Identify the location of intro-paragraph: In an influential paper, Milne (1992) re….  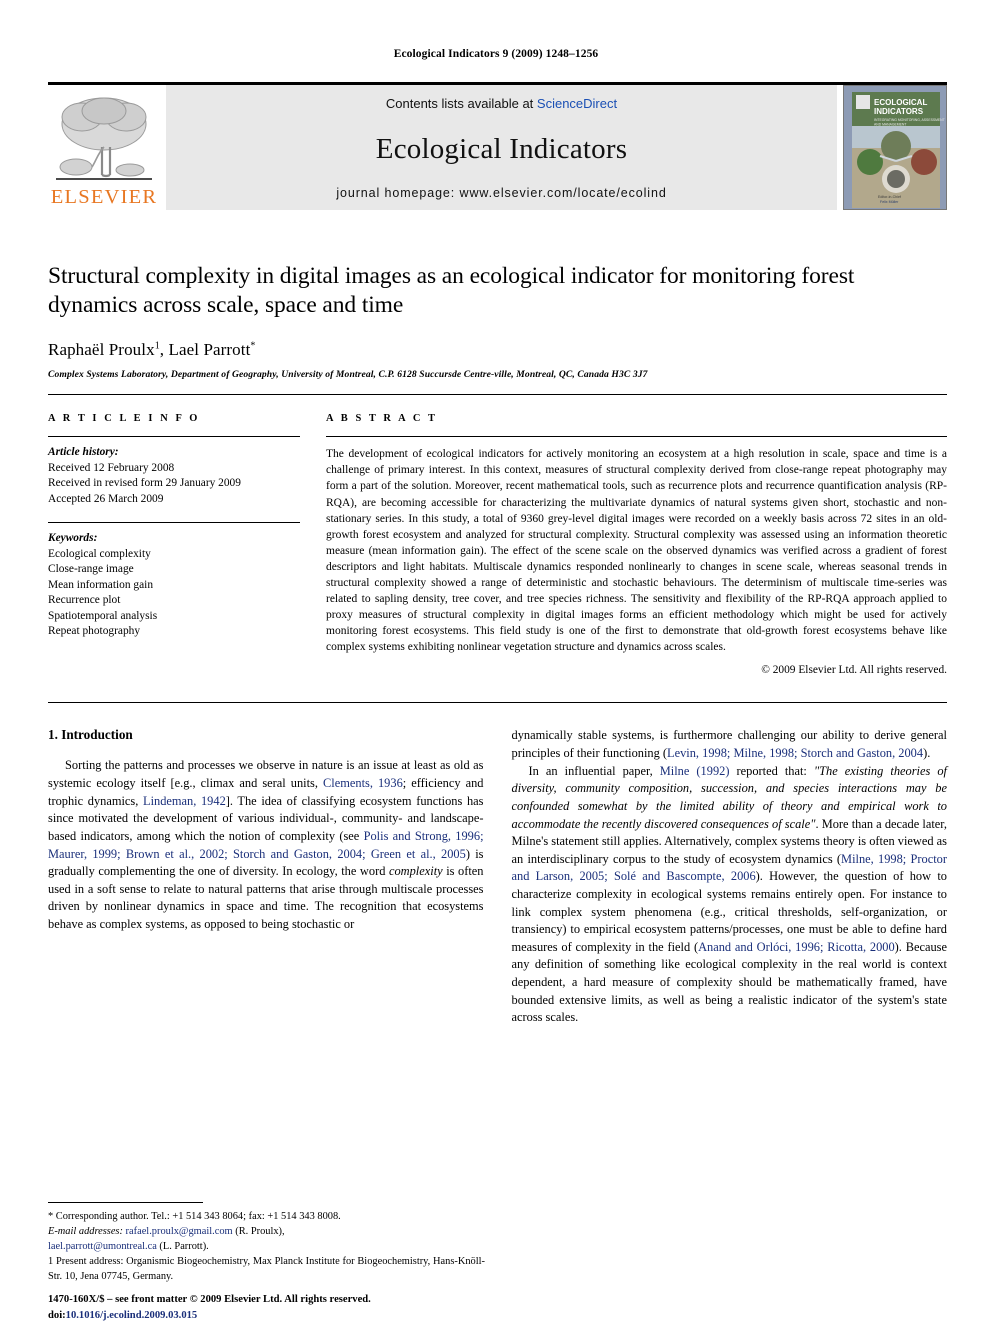
(729, 894).